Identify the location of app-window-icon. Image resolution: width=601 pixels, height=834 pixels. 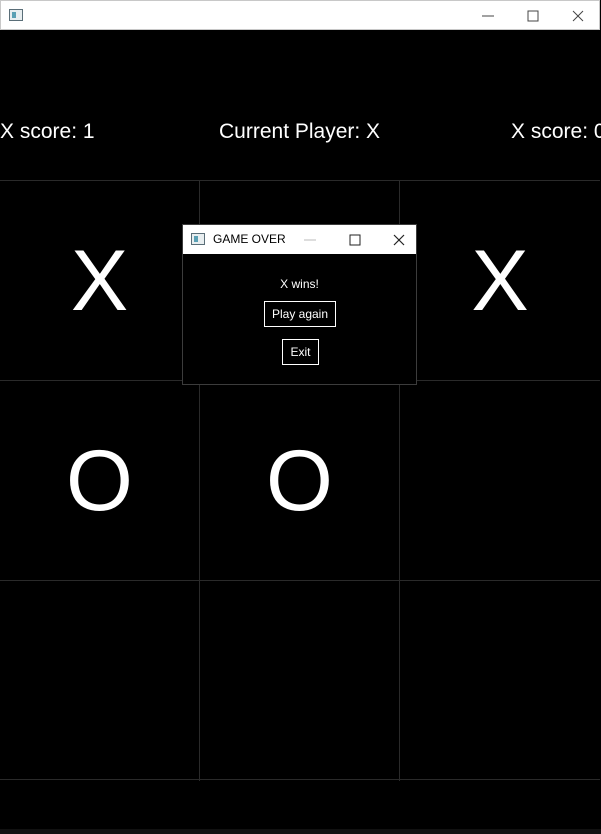
(16, 15).